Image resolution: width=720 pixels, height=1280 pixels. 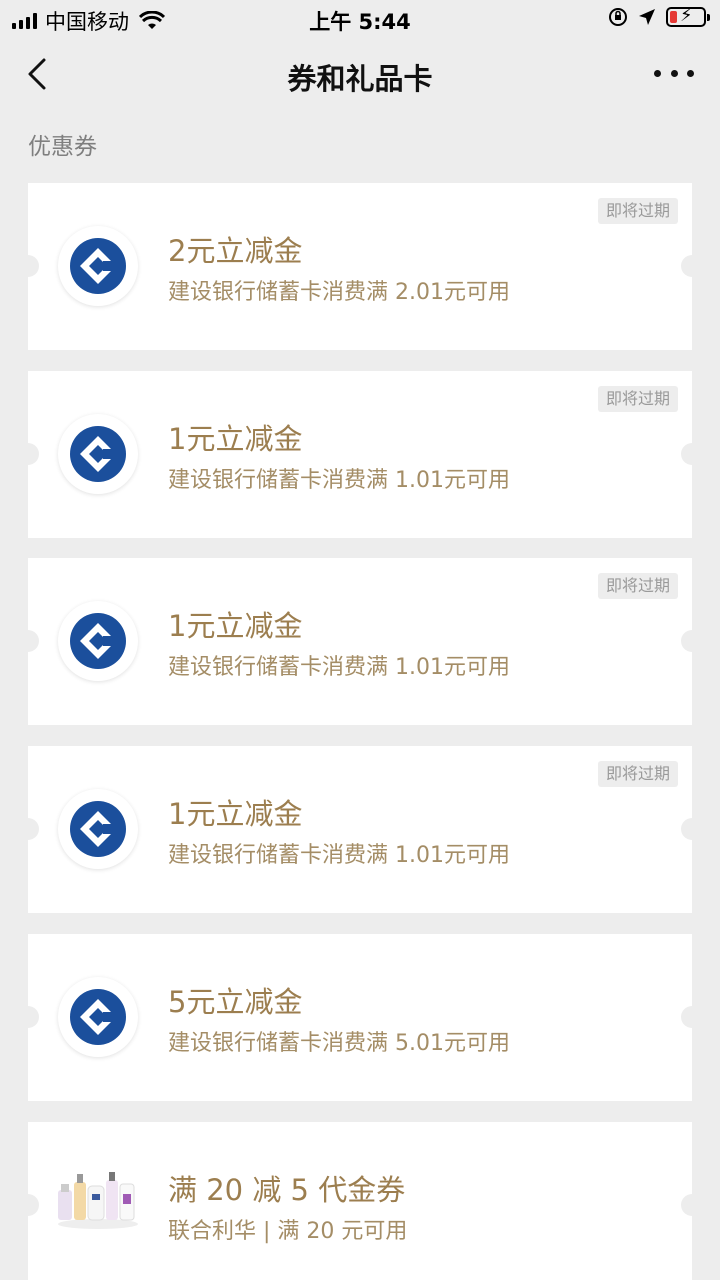 I want to click on more-button, so click(x=674, y=73).